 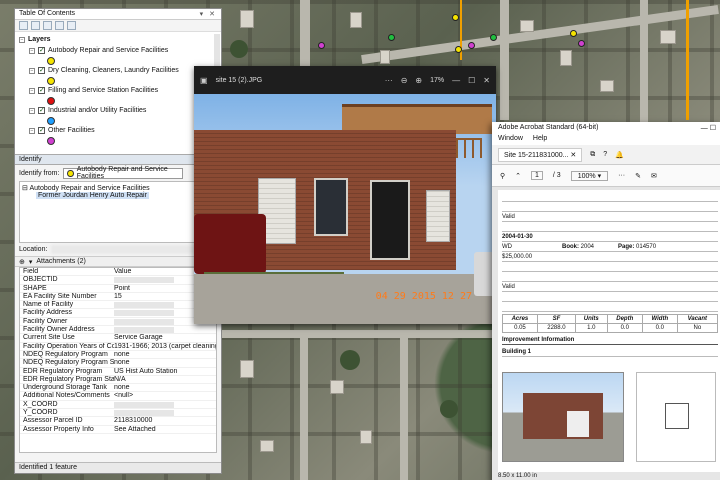 What do you see at coordinates (592, 155) in the screenshot?
I see `share-icon: ⧉` at bounding box center [592, 155].